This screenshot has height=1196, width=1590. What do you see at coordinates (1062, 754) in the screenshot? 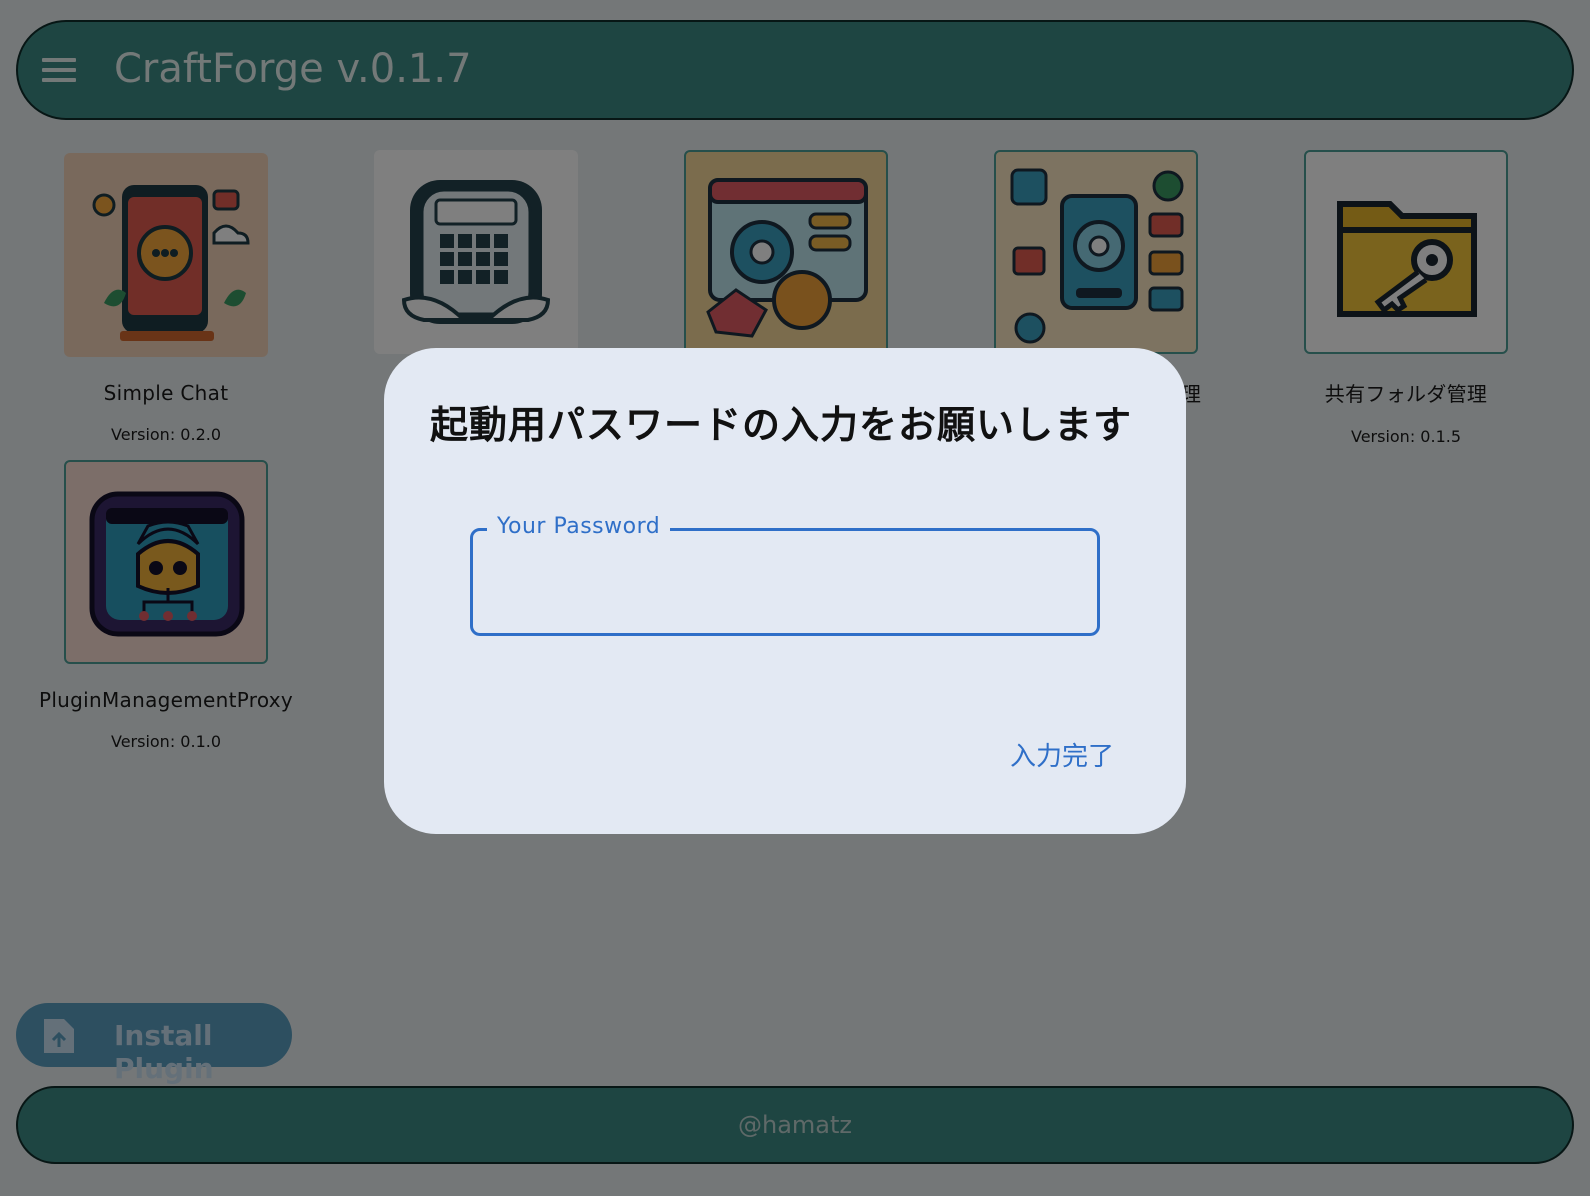
I see `confirm-button: 入力完了` at bounding box center [1062, 754].